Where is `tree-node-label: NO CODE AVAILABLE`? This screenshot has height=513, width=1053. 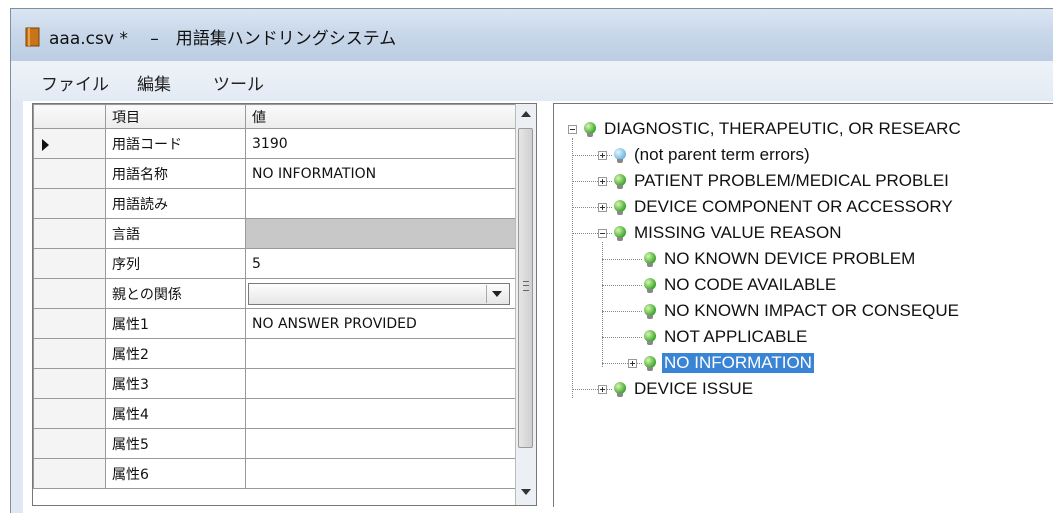
tree-node-label: NO CODE AVAILABLE is located at coordinates (750, 285).